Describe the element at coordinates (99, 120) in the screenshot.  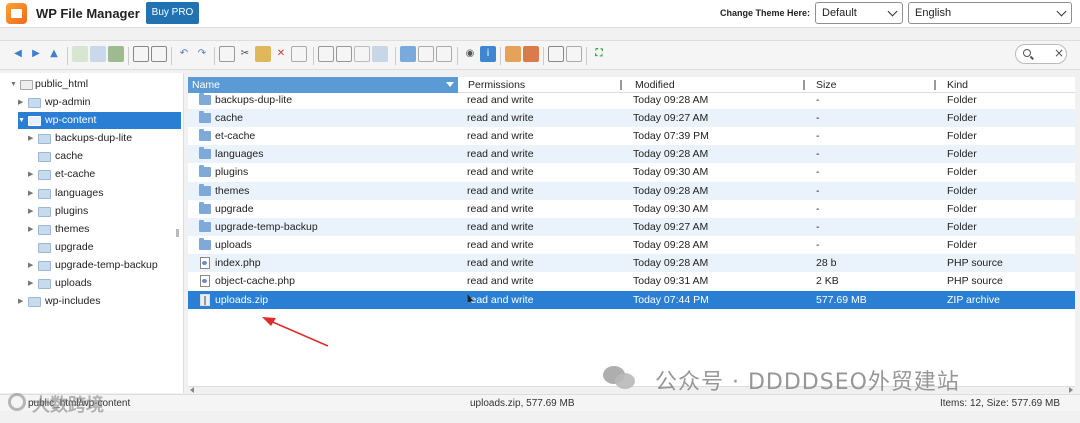
I see `tree-item-wp-content: ▼ wp-content` at that location.